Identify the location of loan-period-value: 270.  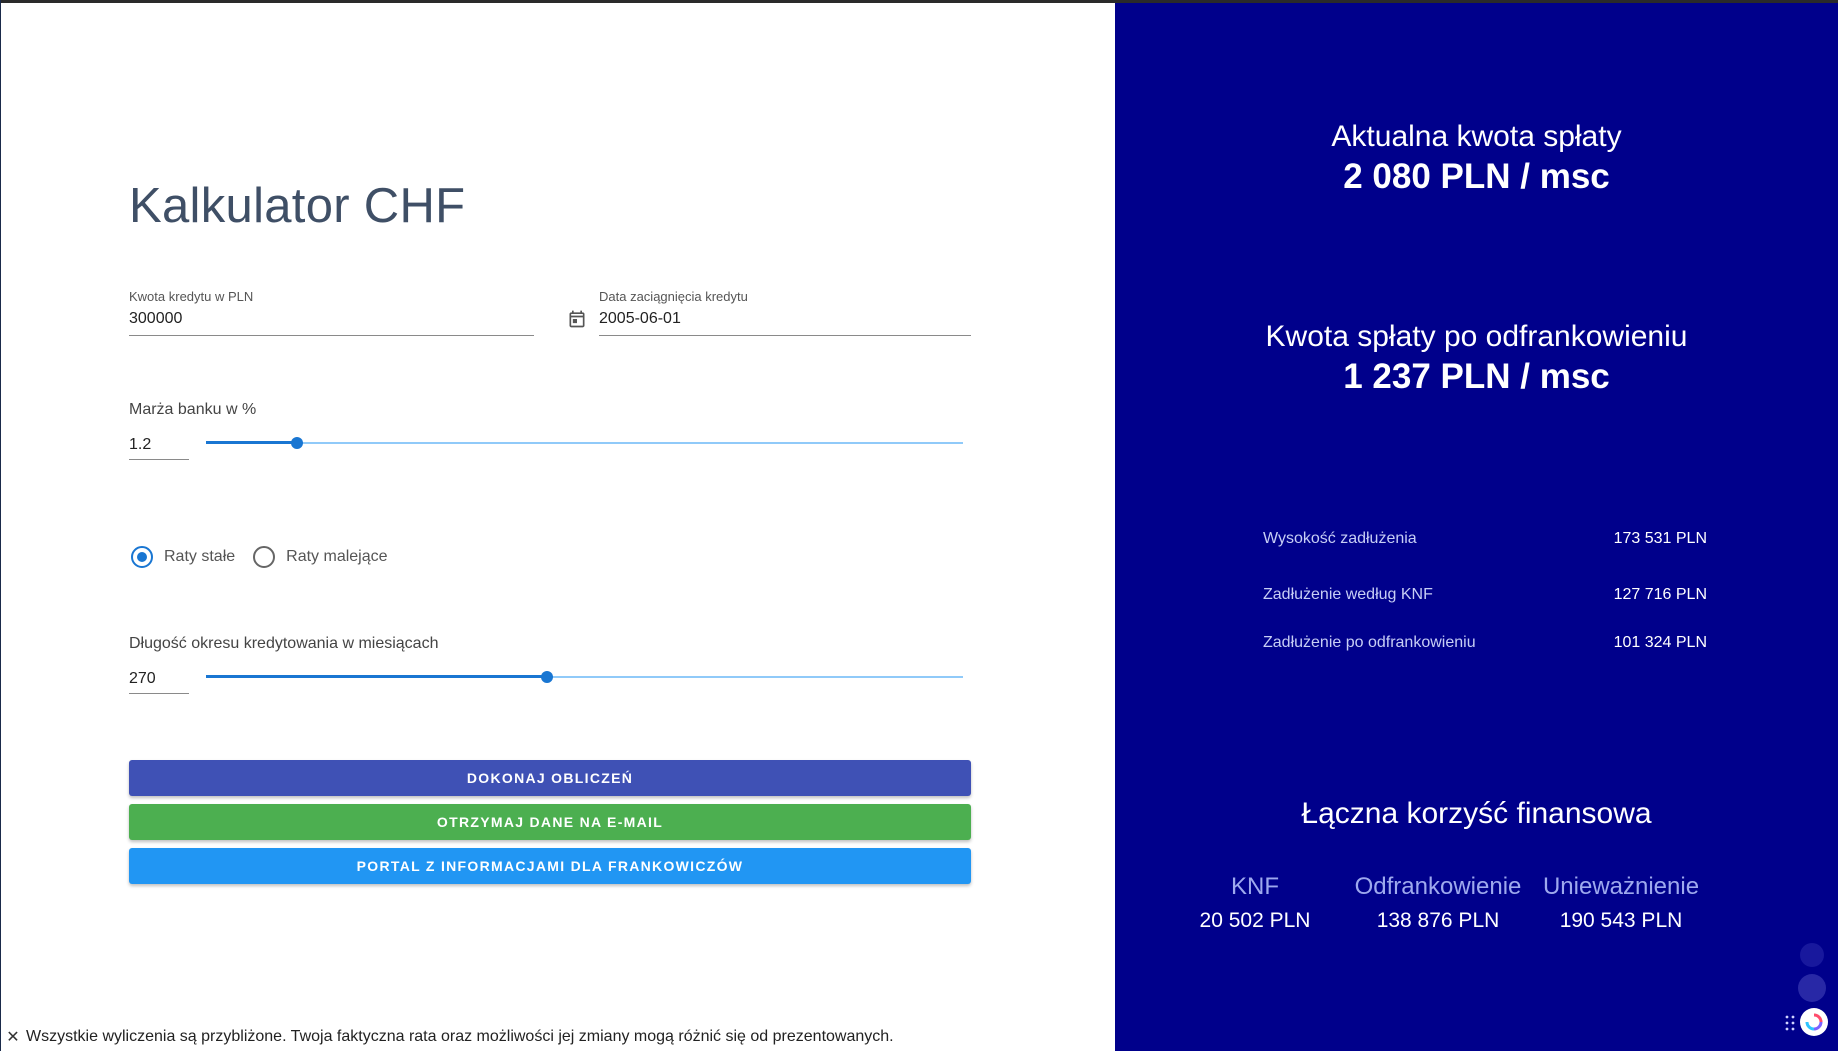
(142, 678).